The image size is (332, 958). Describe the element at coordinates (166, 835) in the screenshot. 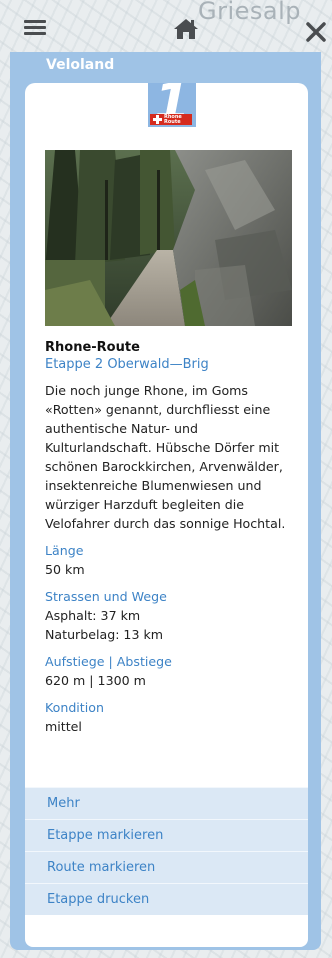

I see `mark-stage-button: Etappe markieren` at that location.